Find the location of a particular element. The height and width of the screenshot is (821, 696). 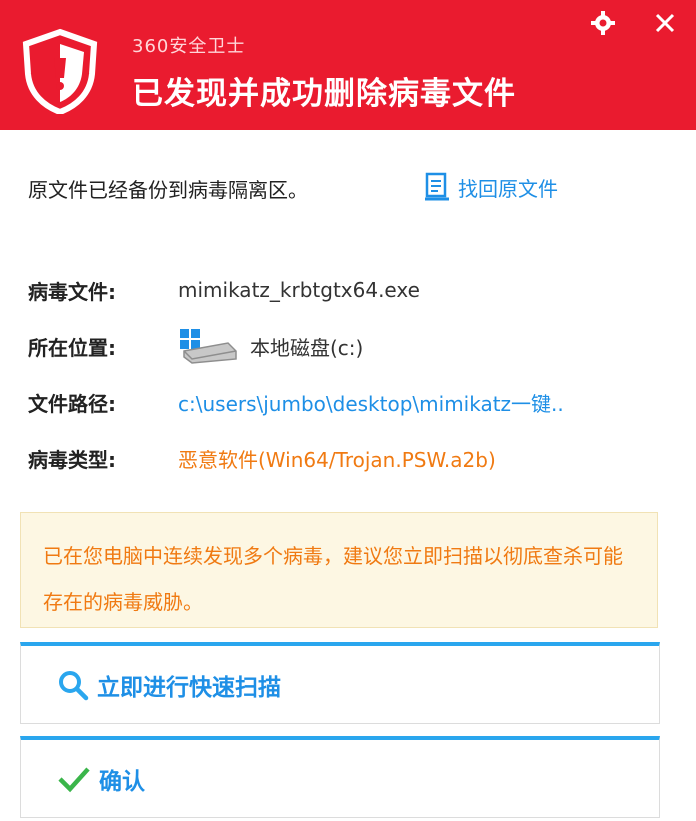

warning-text: 已在您电脑中连续发现多个病毒，建议您立即扫描以彻底查杀可能存在的病毒威胁。 is located at coordinates (333, 579).